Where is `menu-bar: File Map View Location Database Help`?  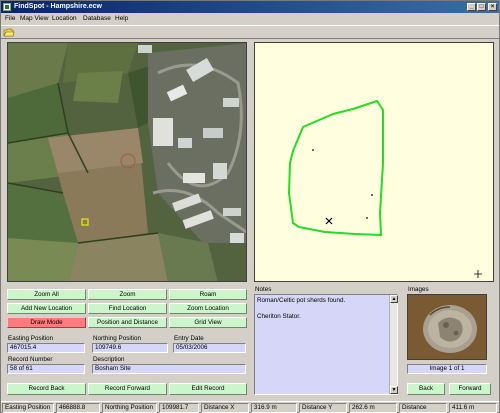
menu-bar: File Map View Location Database Help is located at coordinates (250, 18).